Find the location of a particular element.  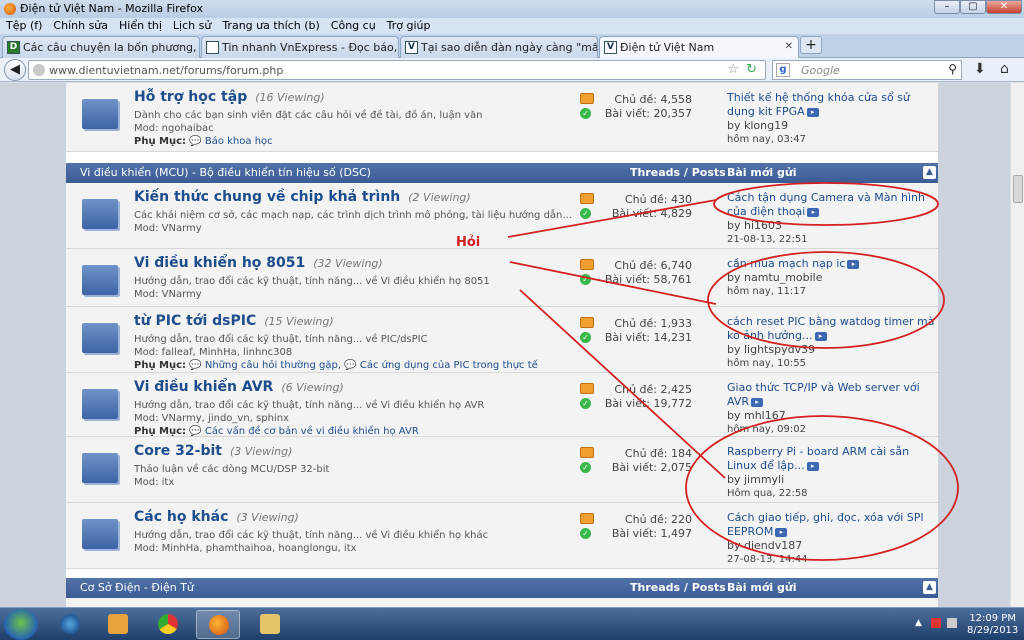

back-button: ◀ is located at coordinates (15, 70).